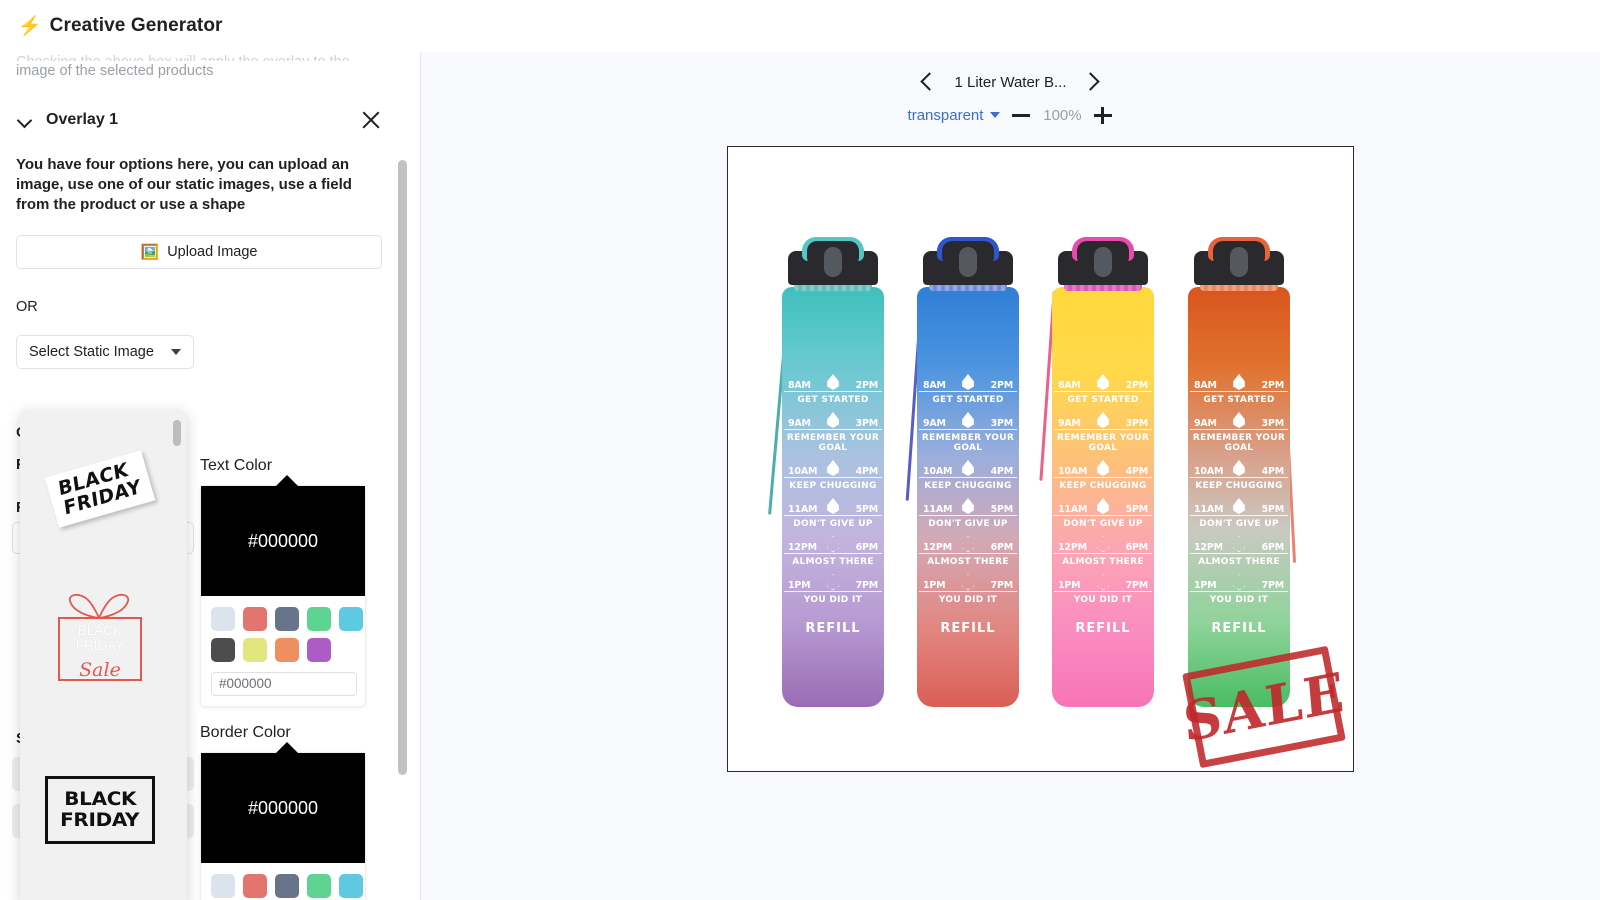 The height and width of the screenshot is (900, 1600). What do you see at coordinates (928, 82) in the screenshot?
I see `chevron-left-icon` at bounding box center [928, 82].